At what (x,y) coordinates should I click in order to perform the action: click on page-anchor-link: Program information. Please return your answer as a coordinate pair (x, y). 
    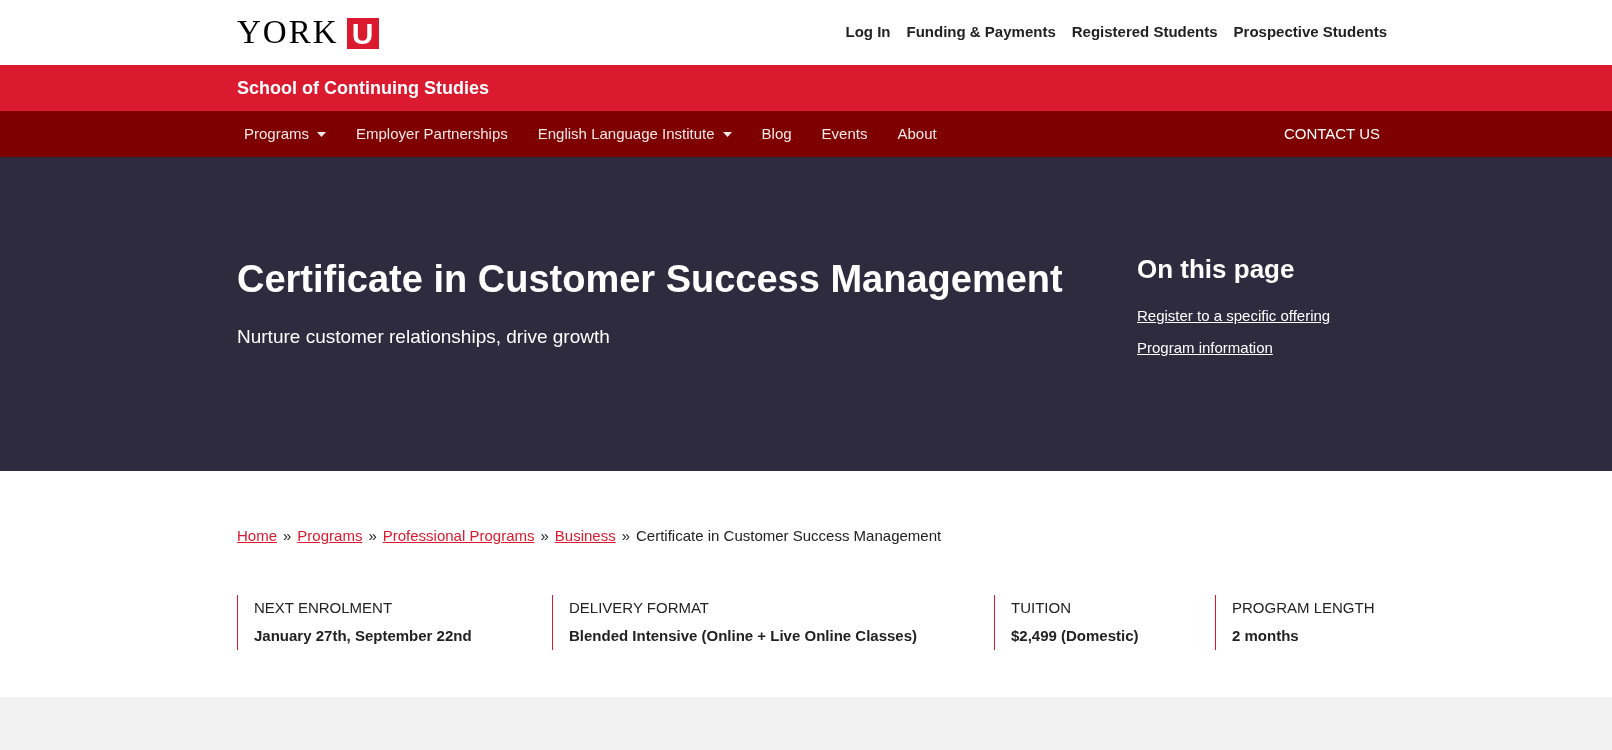
    Looking at the image, I should click on (1262, 347).